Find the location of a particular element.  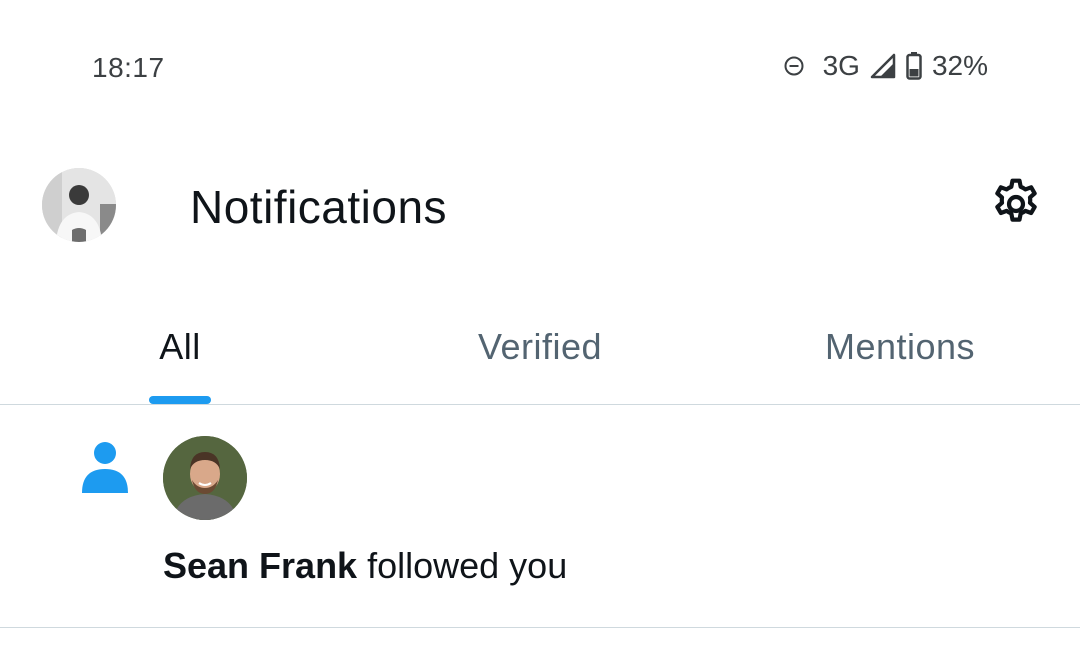

gear-icon is located at coordinates (1016, 206).